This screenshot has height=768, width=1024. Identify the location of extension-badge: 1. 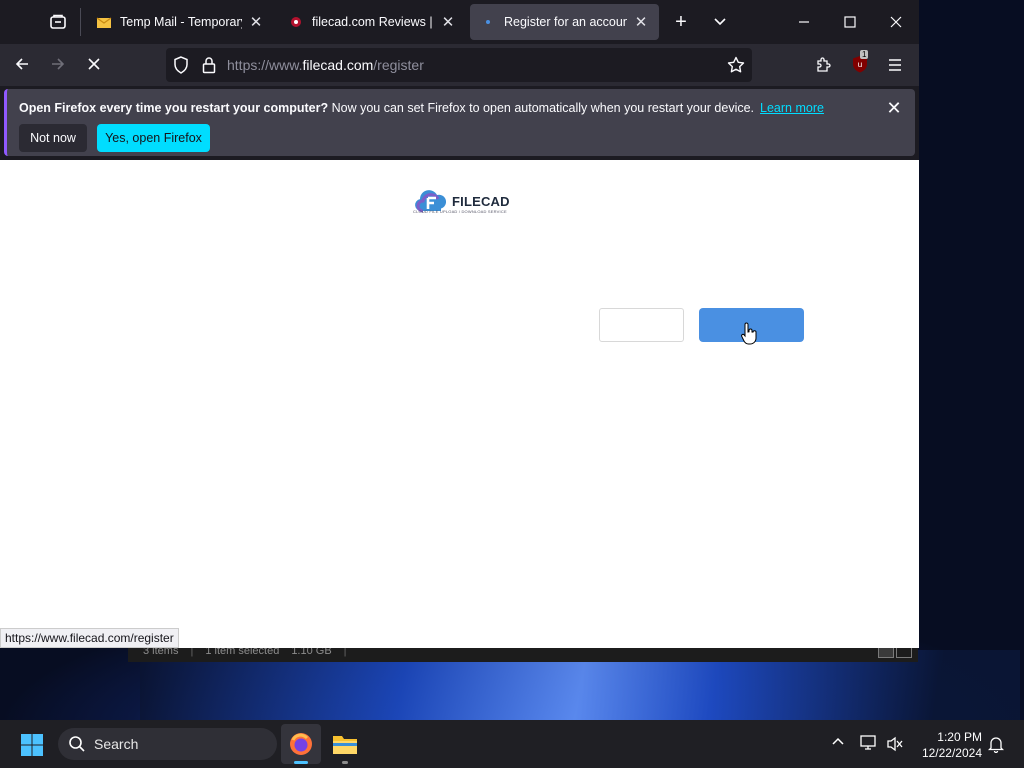
(864, 54).